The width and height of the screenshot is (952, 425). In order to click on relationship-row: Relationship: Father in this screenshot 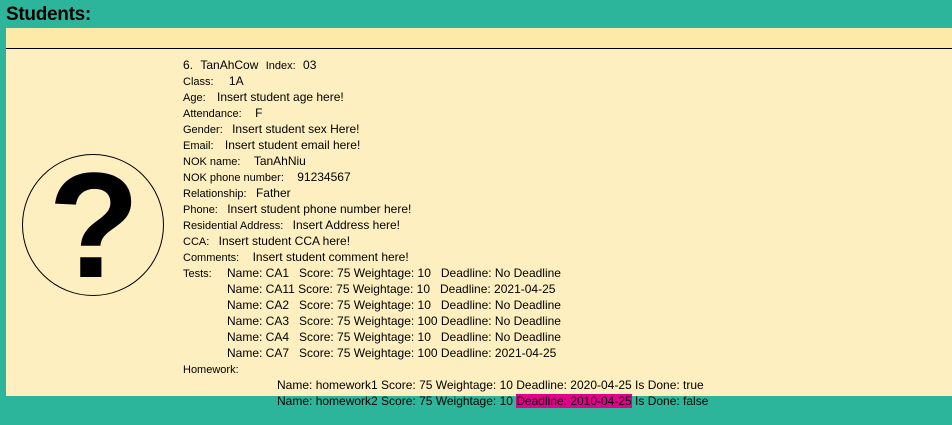, I will do `click(237, 193)`.